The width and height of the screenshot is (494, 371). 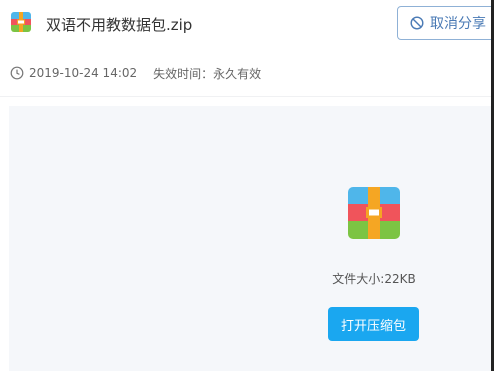 I want to click on file-meta: 2019-10-24 14:02 失效时间：永久有效, so click(x=135, y=73).